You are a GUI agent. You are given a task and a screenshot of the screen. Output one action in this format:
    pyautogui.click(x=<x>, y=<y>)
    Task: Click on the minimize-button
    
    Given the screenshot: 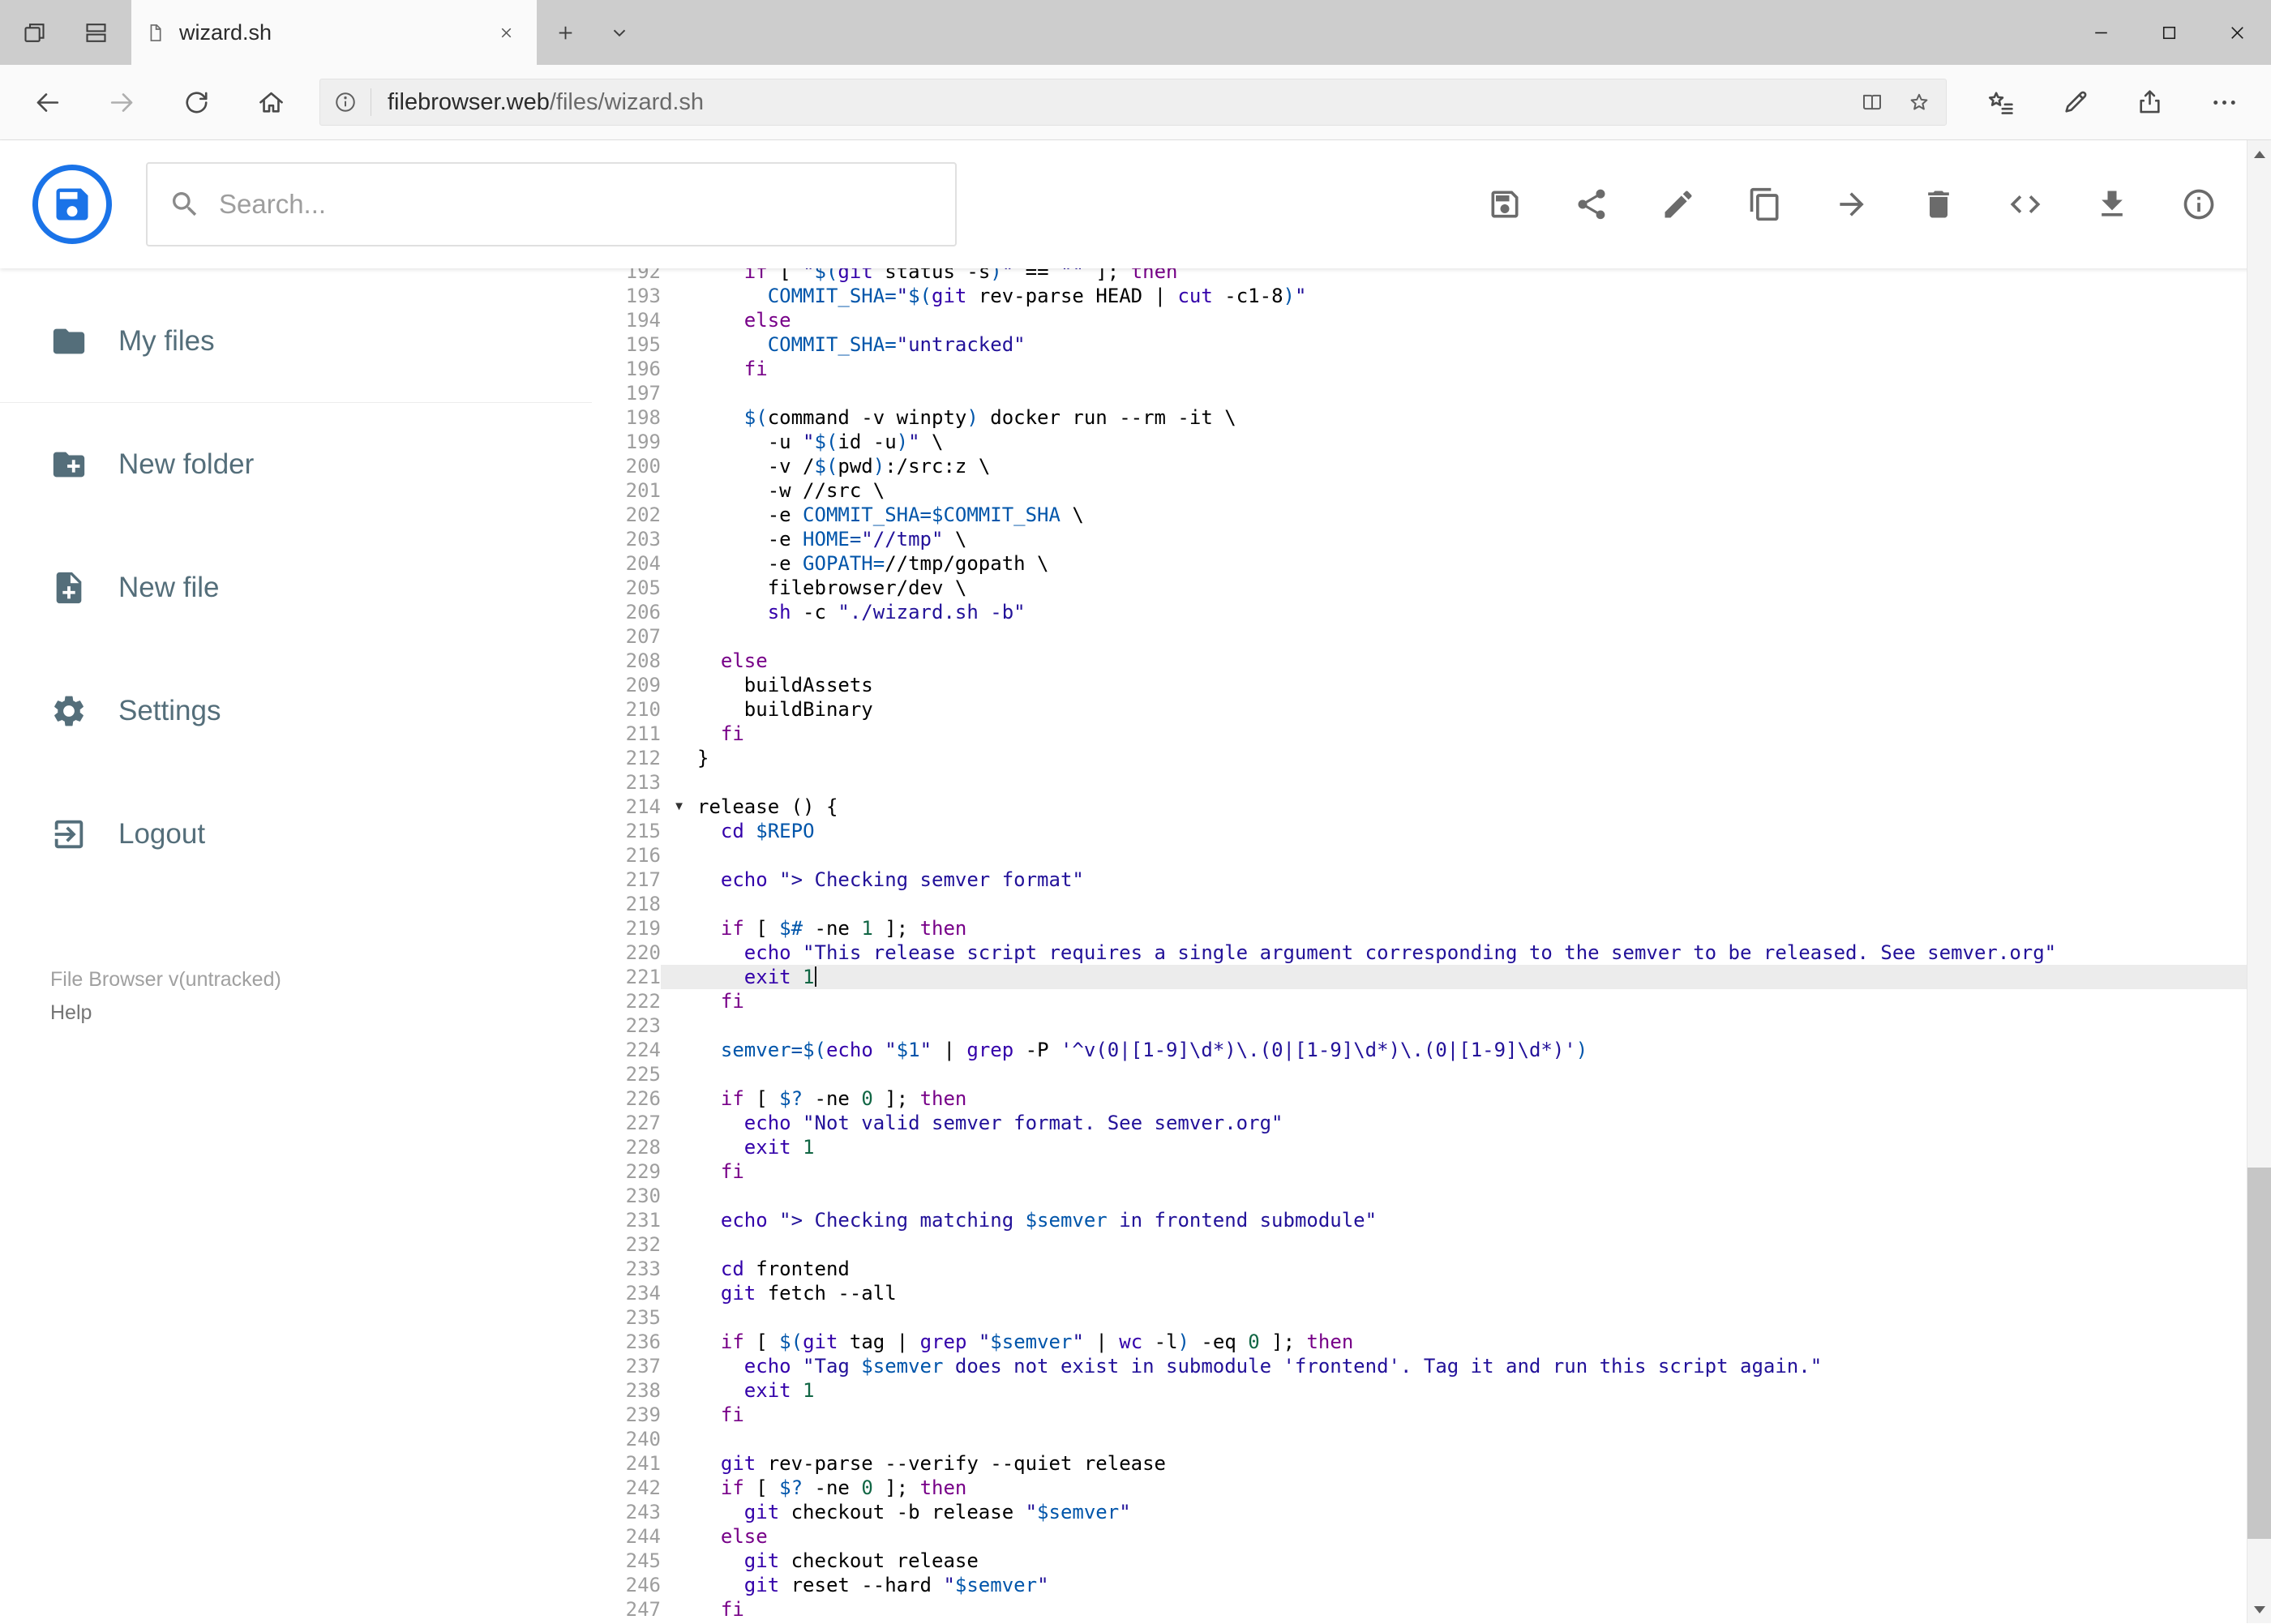 What is the action you would take?
    pyautogui.click(x=2101, y=33)
    